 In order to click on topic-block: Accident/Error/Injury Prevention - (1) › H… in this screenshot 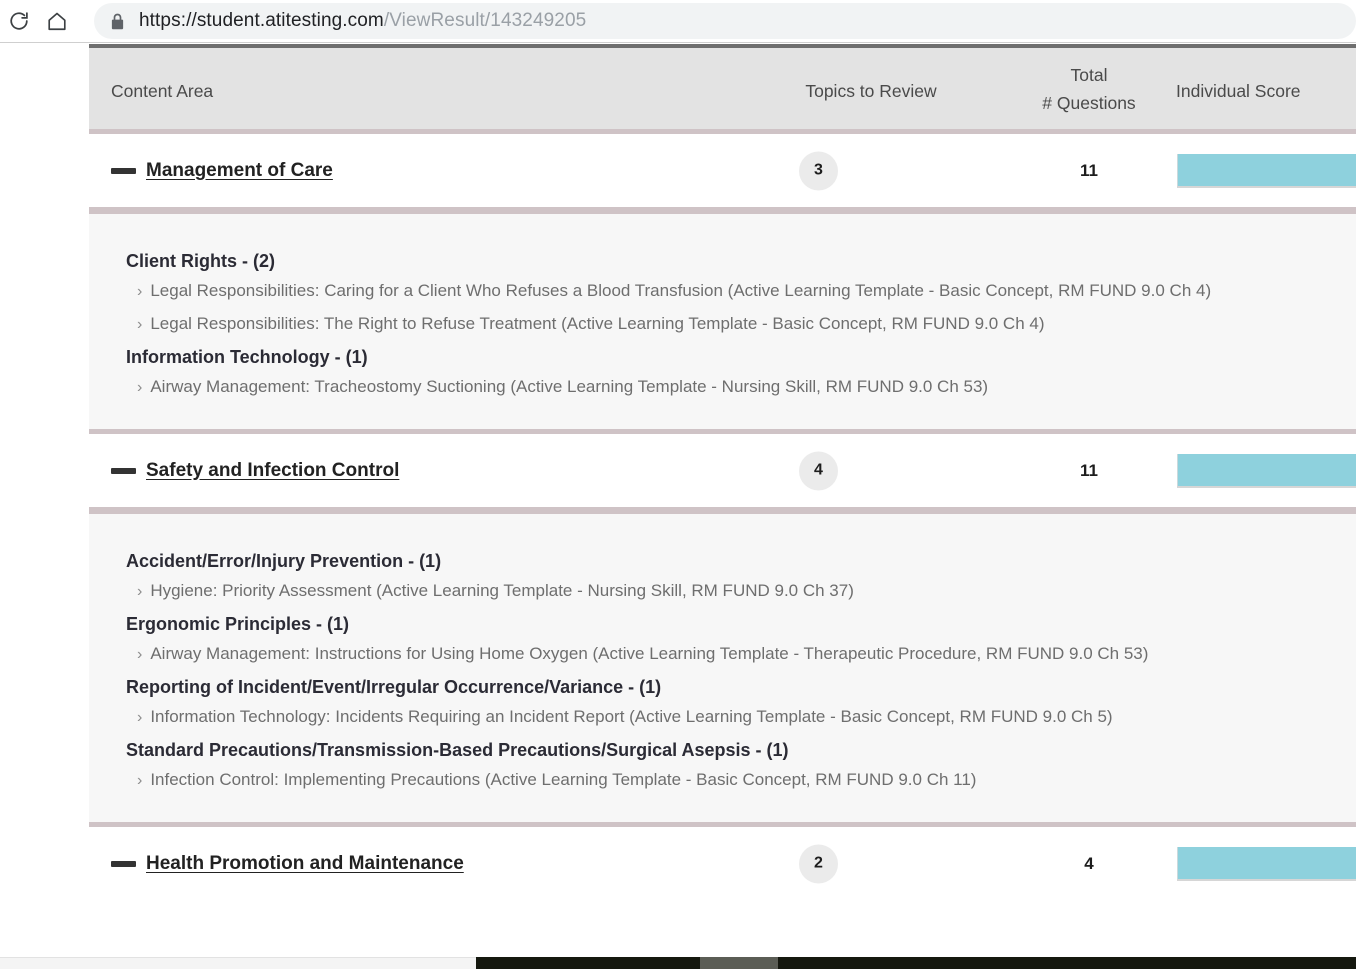, I will do `click(722, 576)`.